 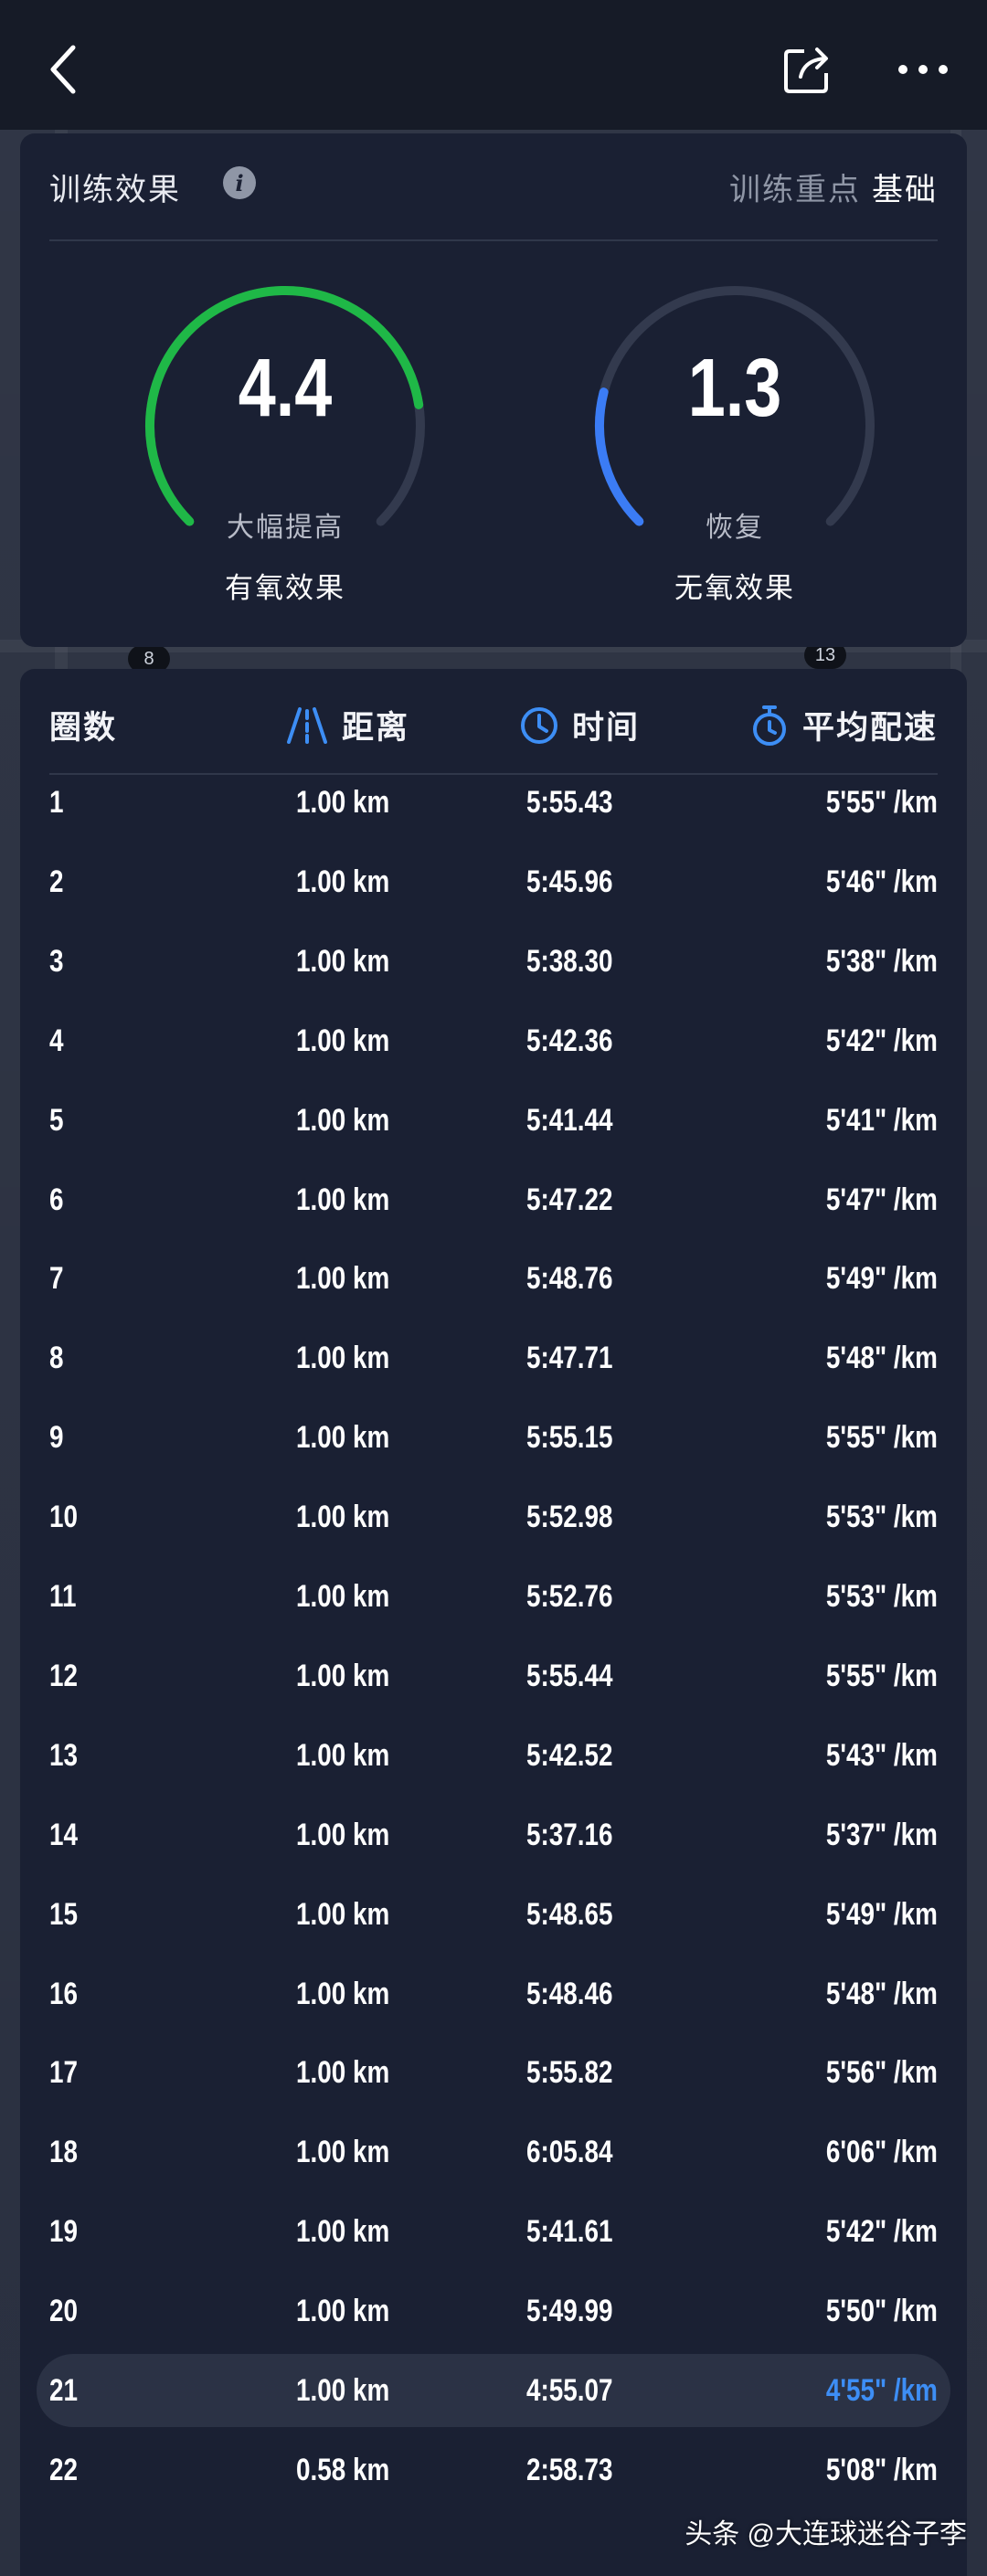 What do you see at coordinates (769, 725) in the screenshot?
I see `stopwatch-icon` at bounding box center [769, 725].